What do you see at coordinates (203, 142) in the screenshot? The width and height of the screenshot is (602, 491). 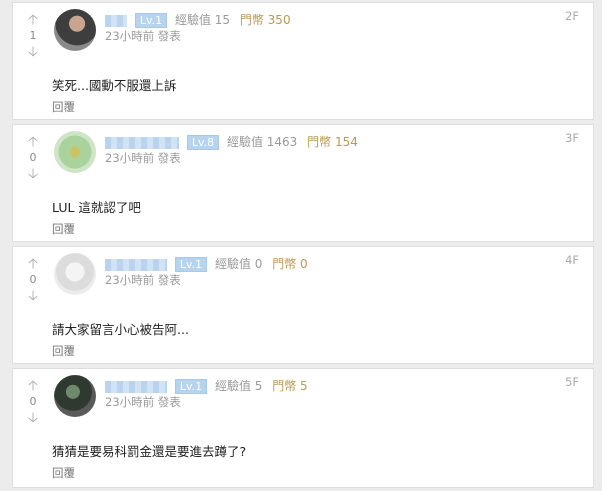 I see `level-badge: Lv.8` at bounding box center [203, 142].